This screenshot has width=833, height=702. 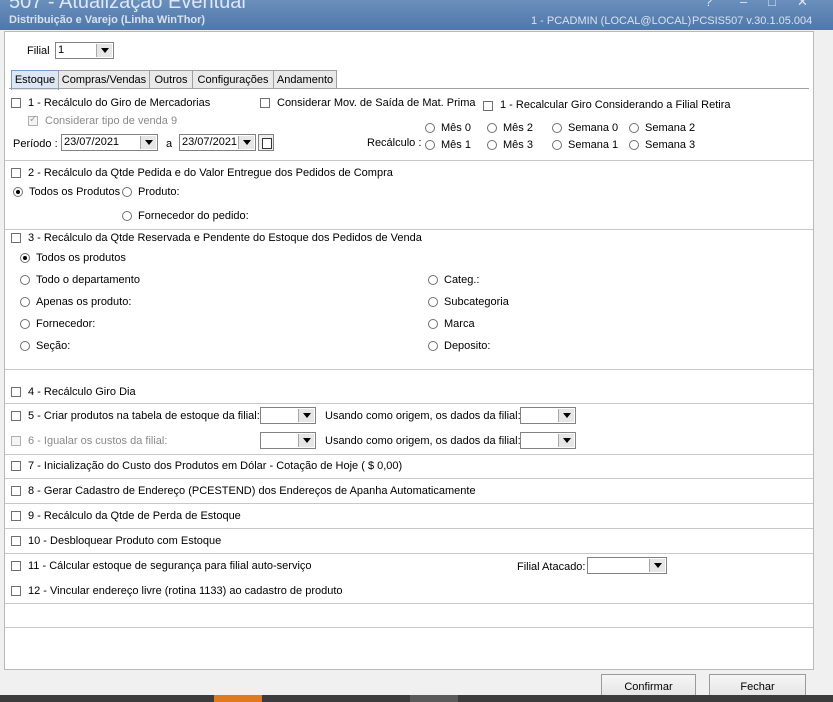 I want to click on mes-2-label: Mês 2, so click(x=518, y=128).